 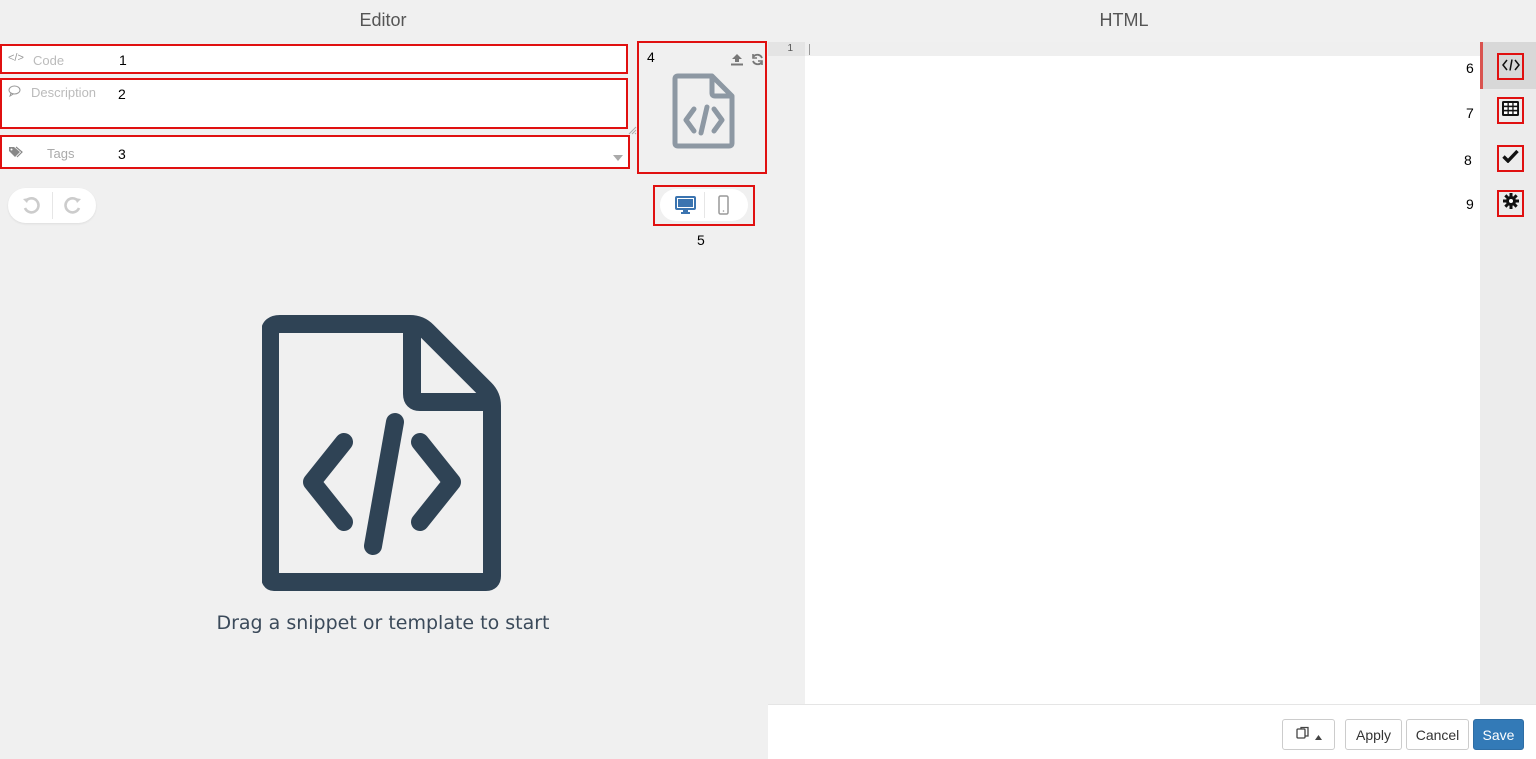 I want to click on code-file-icon, so click(x=704, y=113).